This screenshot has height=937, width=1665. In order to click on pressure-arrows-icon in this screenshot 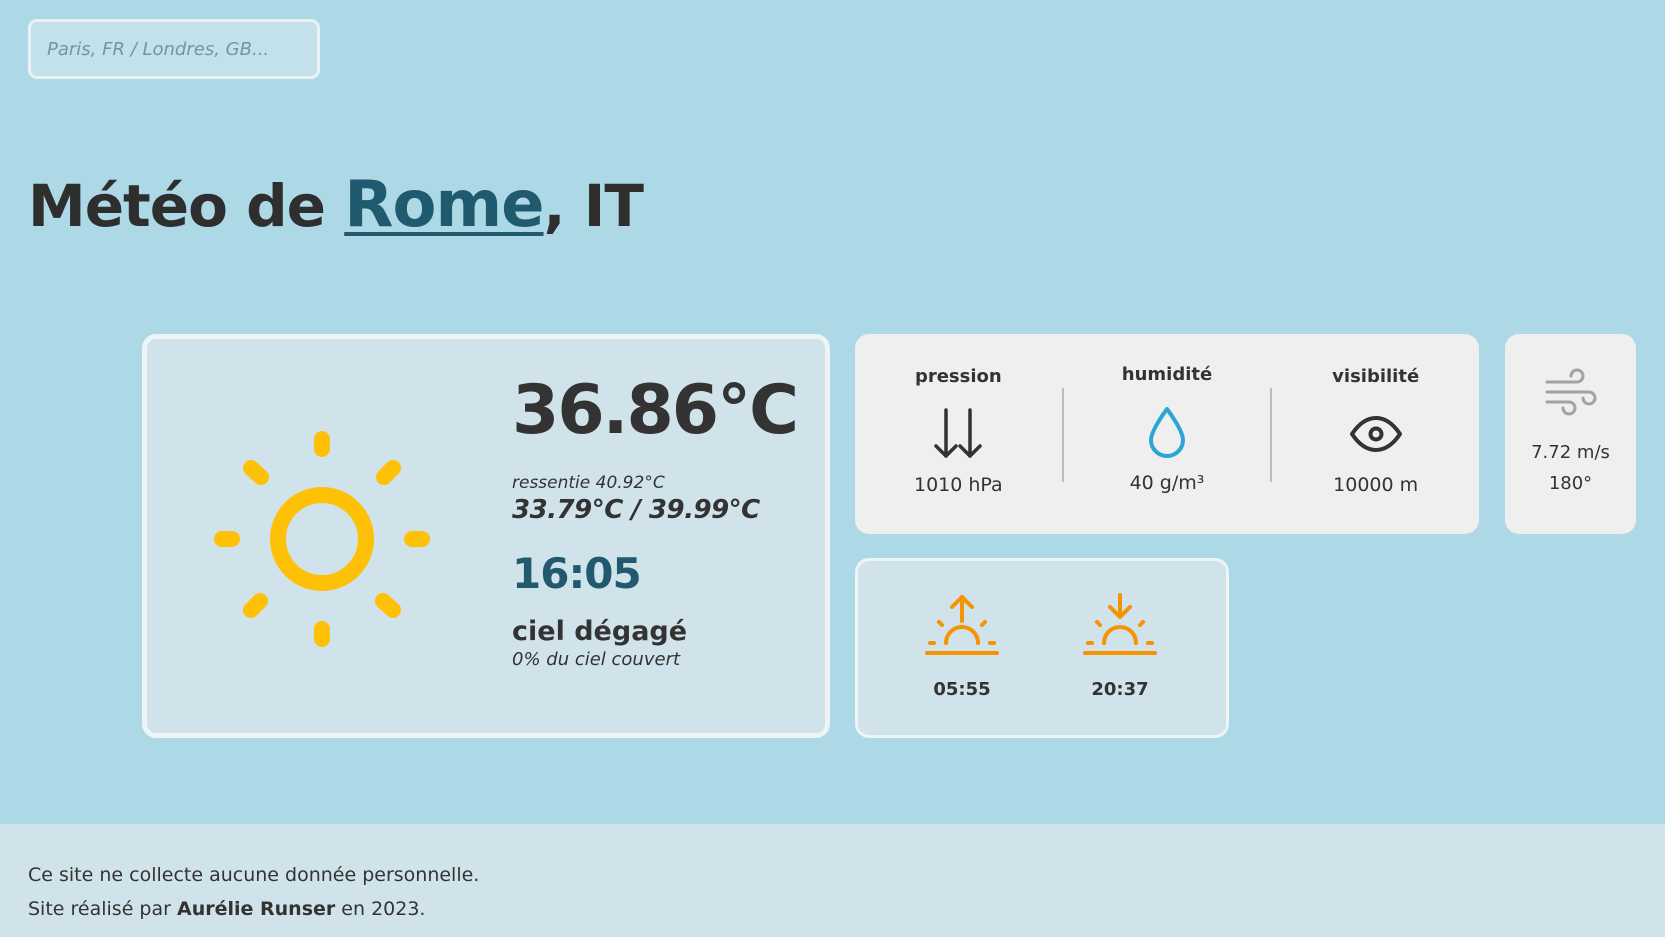, I will do `click(958, 434)`.